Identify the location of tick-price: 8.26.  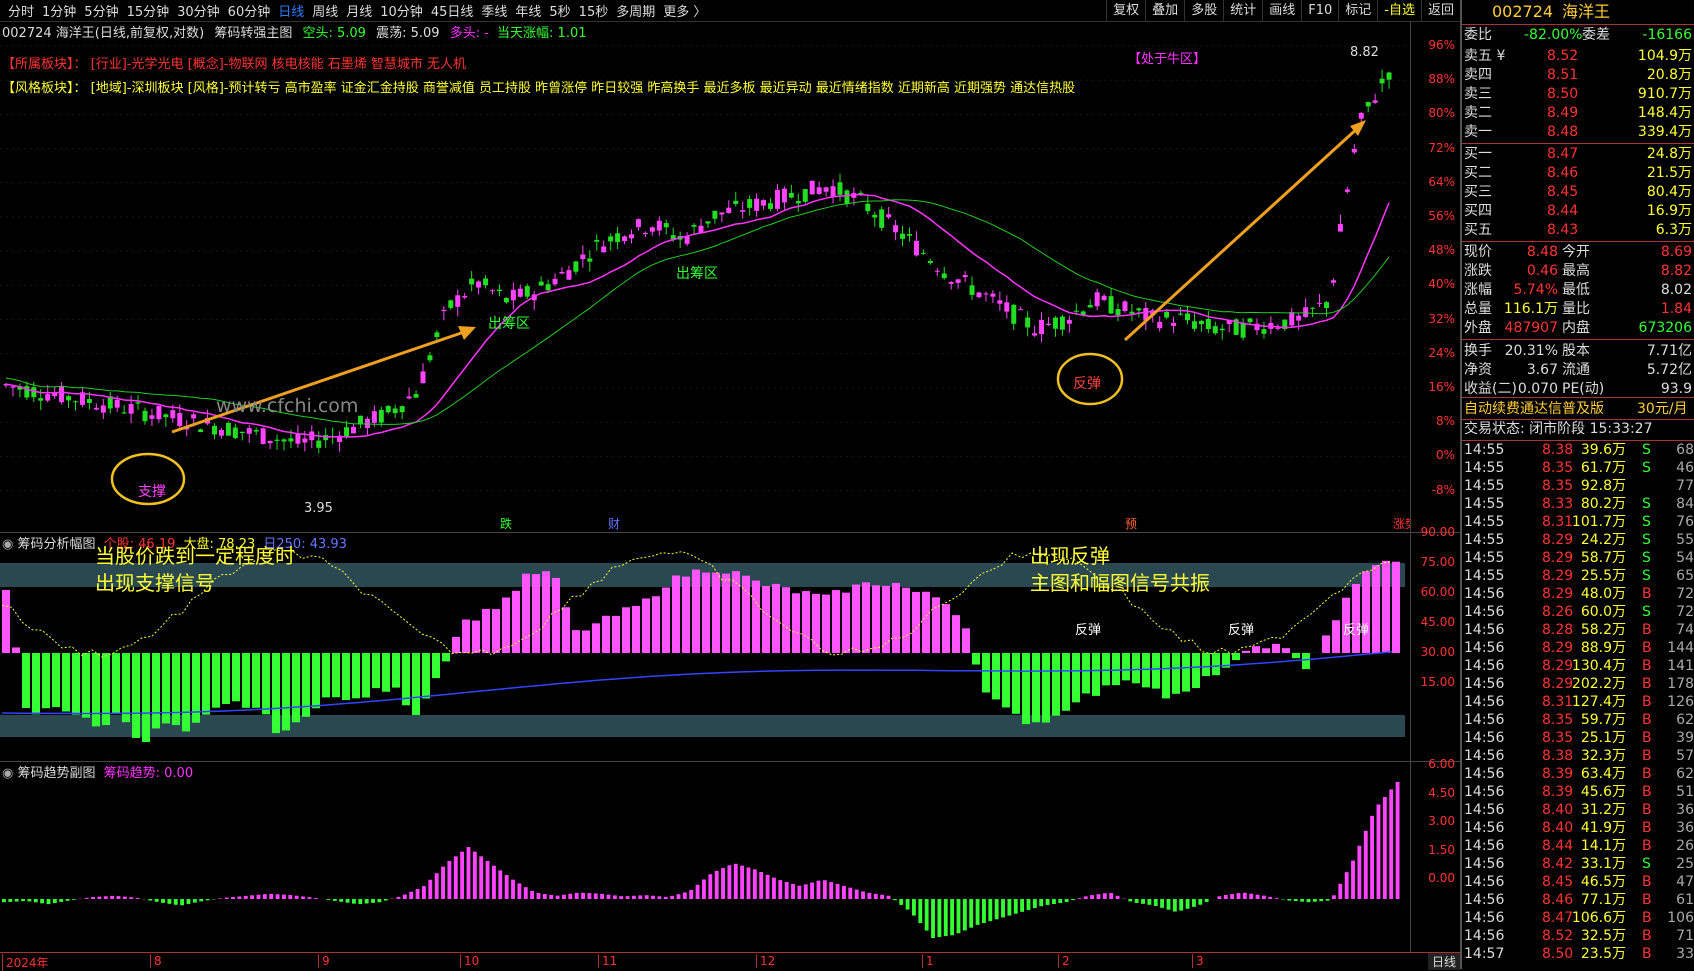
(1557, 612).